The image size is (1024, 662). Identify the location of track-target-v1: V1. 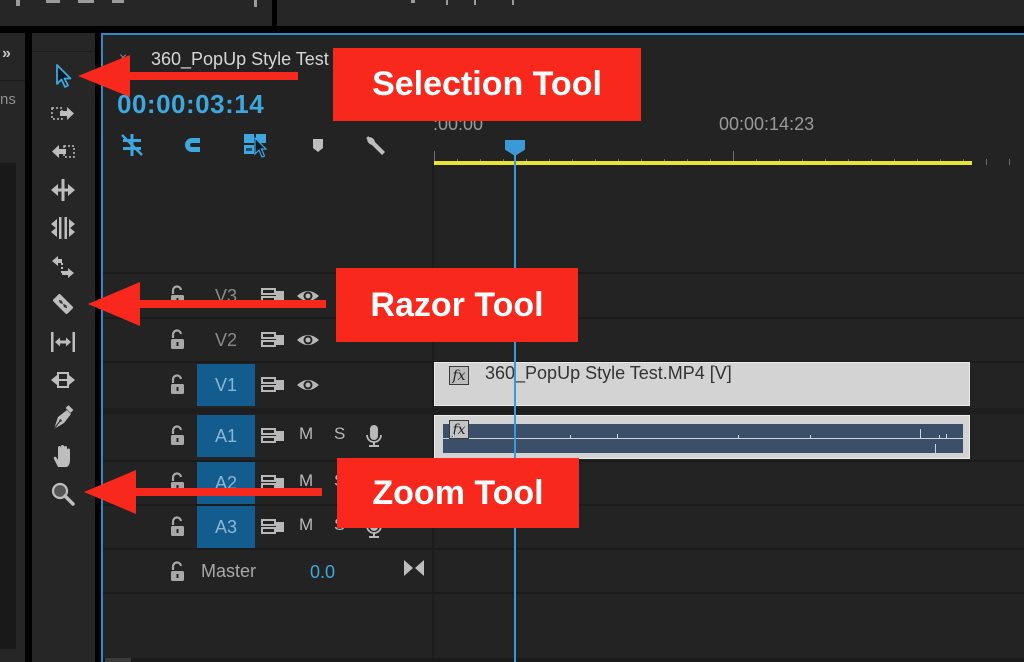
(226, 385).